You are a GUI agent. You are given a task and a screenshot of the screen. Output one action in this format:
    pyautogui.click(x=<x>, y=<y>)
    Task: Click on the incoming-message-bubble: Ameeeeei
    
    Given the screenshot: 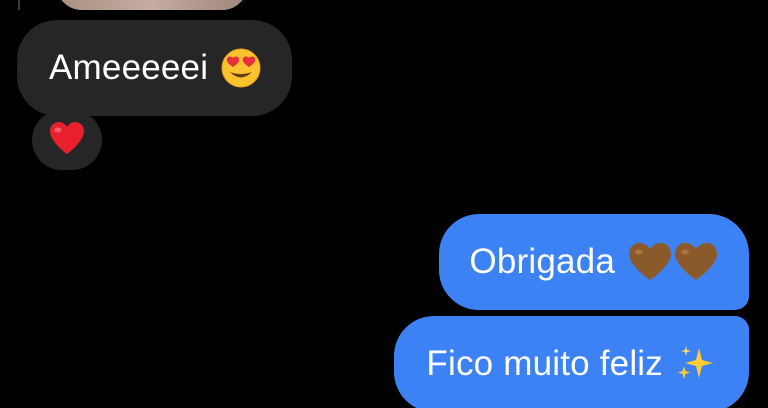 What is the action you would take?
    pyautogui.click(x=155, y=68)
    